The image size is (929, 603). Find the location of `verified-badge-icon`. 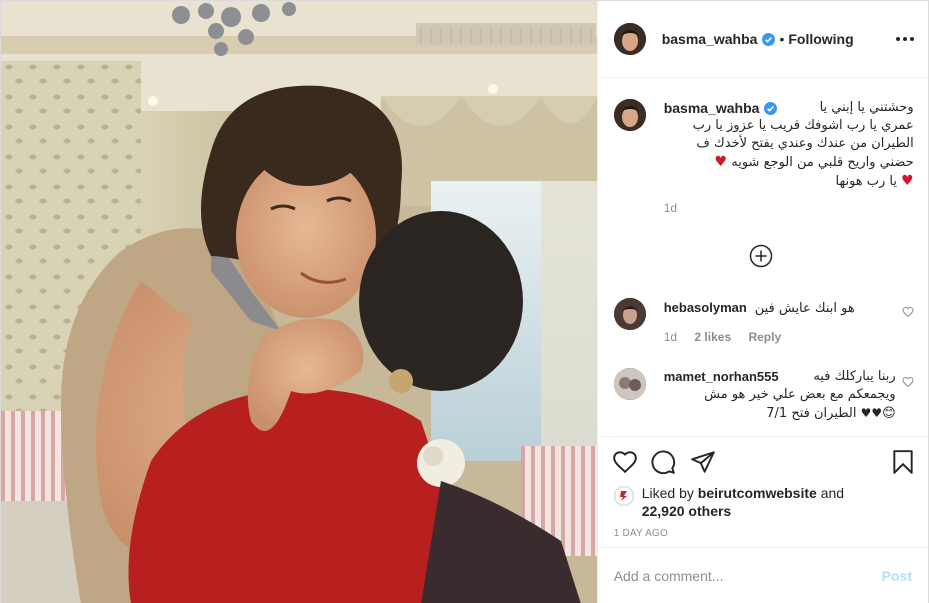

verified-badge-icon is located at coordinates (769, 39).